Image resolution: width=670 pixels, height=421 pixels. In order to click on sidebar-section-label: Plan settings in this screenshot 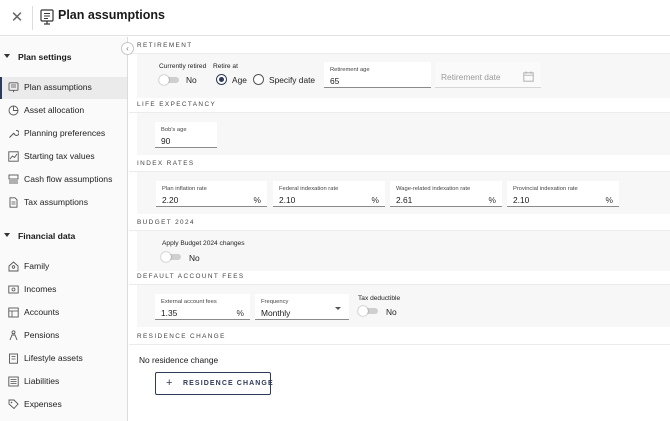, I will do `click(45, 57)`.